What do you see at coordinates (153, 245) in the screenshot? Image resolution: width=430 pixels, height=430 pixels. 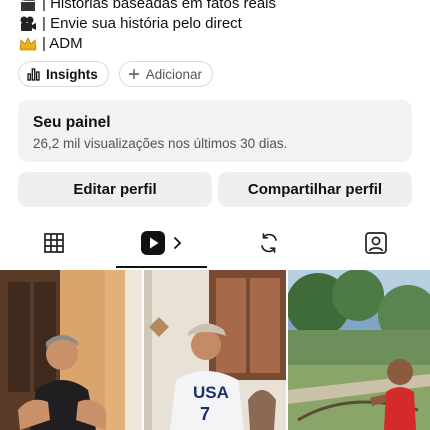 I see `reels-icon` at bounding box center [153, 245].